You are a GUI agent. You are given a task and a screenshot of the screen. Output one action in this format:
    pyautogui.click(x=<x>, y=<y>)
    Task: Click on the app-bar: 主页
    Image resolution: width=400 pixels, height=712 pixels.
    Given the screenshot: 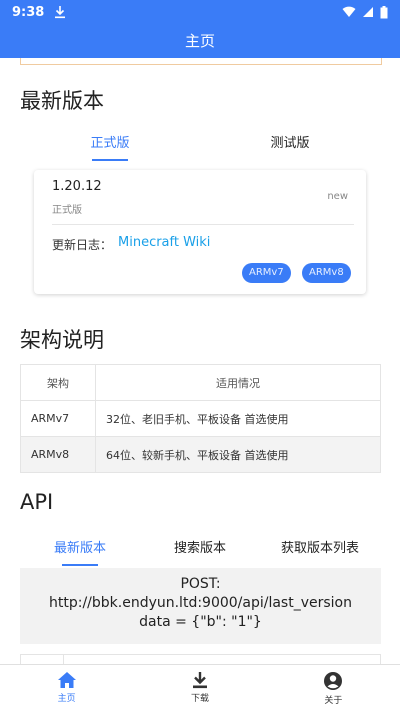 What is the action you would take?
    pyautogui.click(x=200, y=41)
    